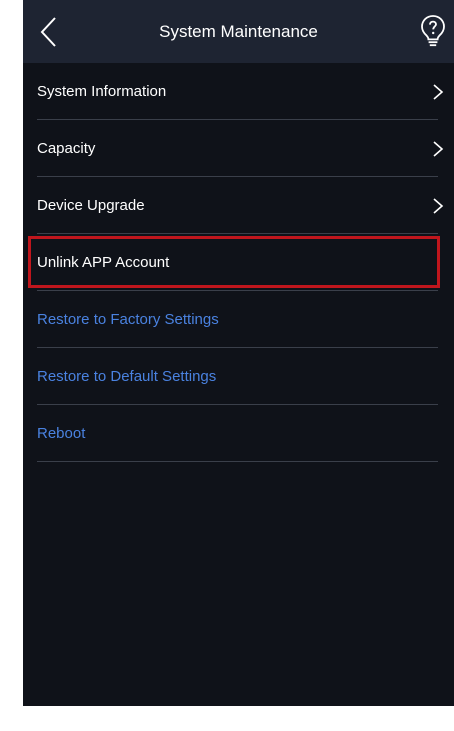  What do you see at coordinates (238, 433) in the screenshot?
I see `menu-item-reboot: Reboot` at bounding box center [238, 433].